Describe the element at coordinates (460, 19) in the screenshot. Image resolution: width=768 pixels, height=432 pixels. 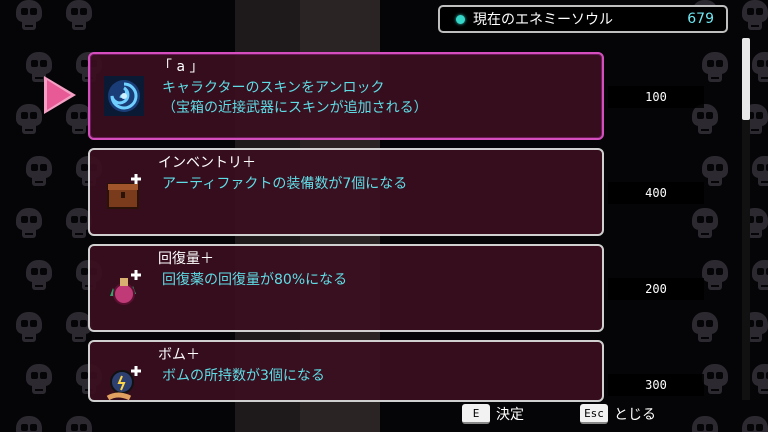
I see `soul-orb-icon` at that location.